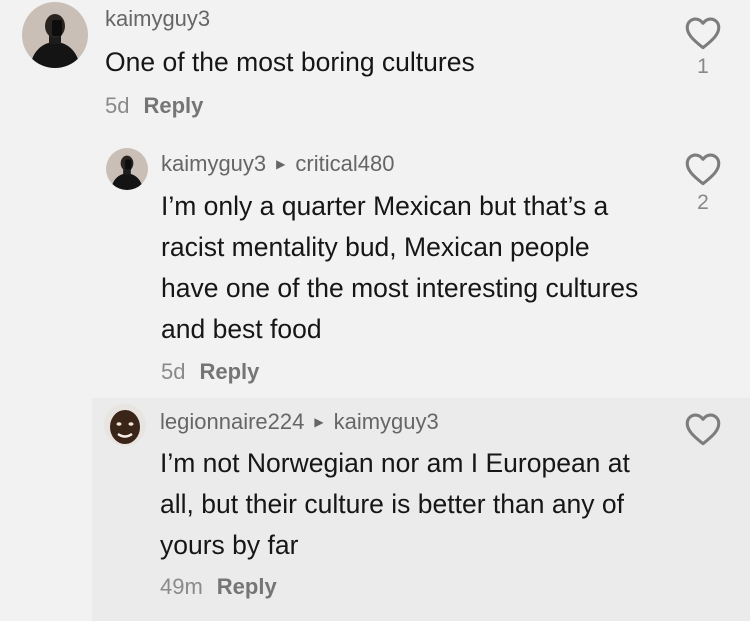 This screenshot has width=750, height=621. I want to click on username-line: kaimyguy3, so click(157, 19).